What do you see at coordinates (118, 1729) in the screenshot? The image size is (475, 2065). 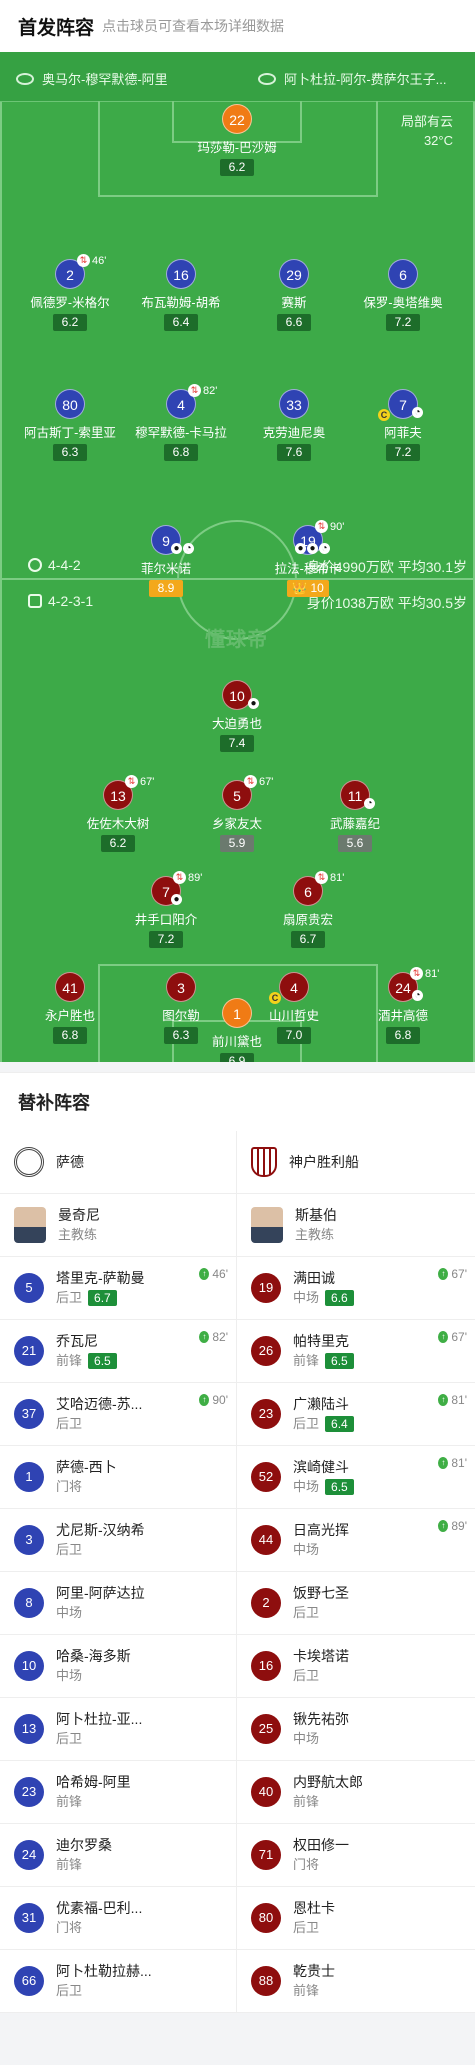 I see `sub-player-row: 13 阿卜杜拉-亚... 后卫` at bounding box center [118, 1729].